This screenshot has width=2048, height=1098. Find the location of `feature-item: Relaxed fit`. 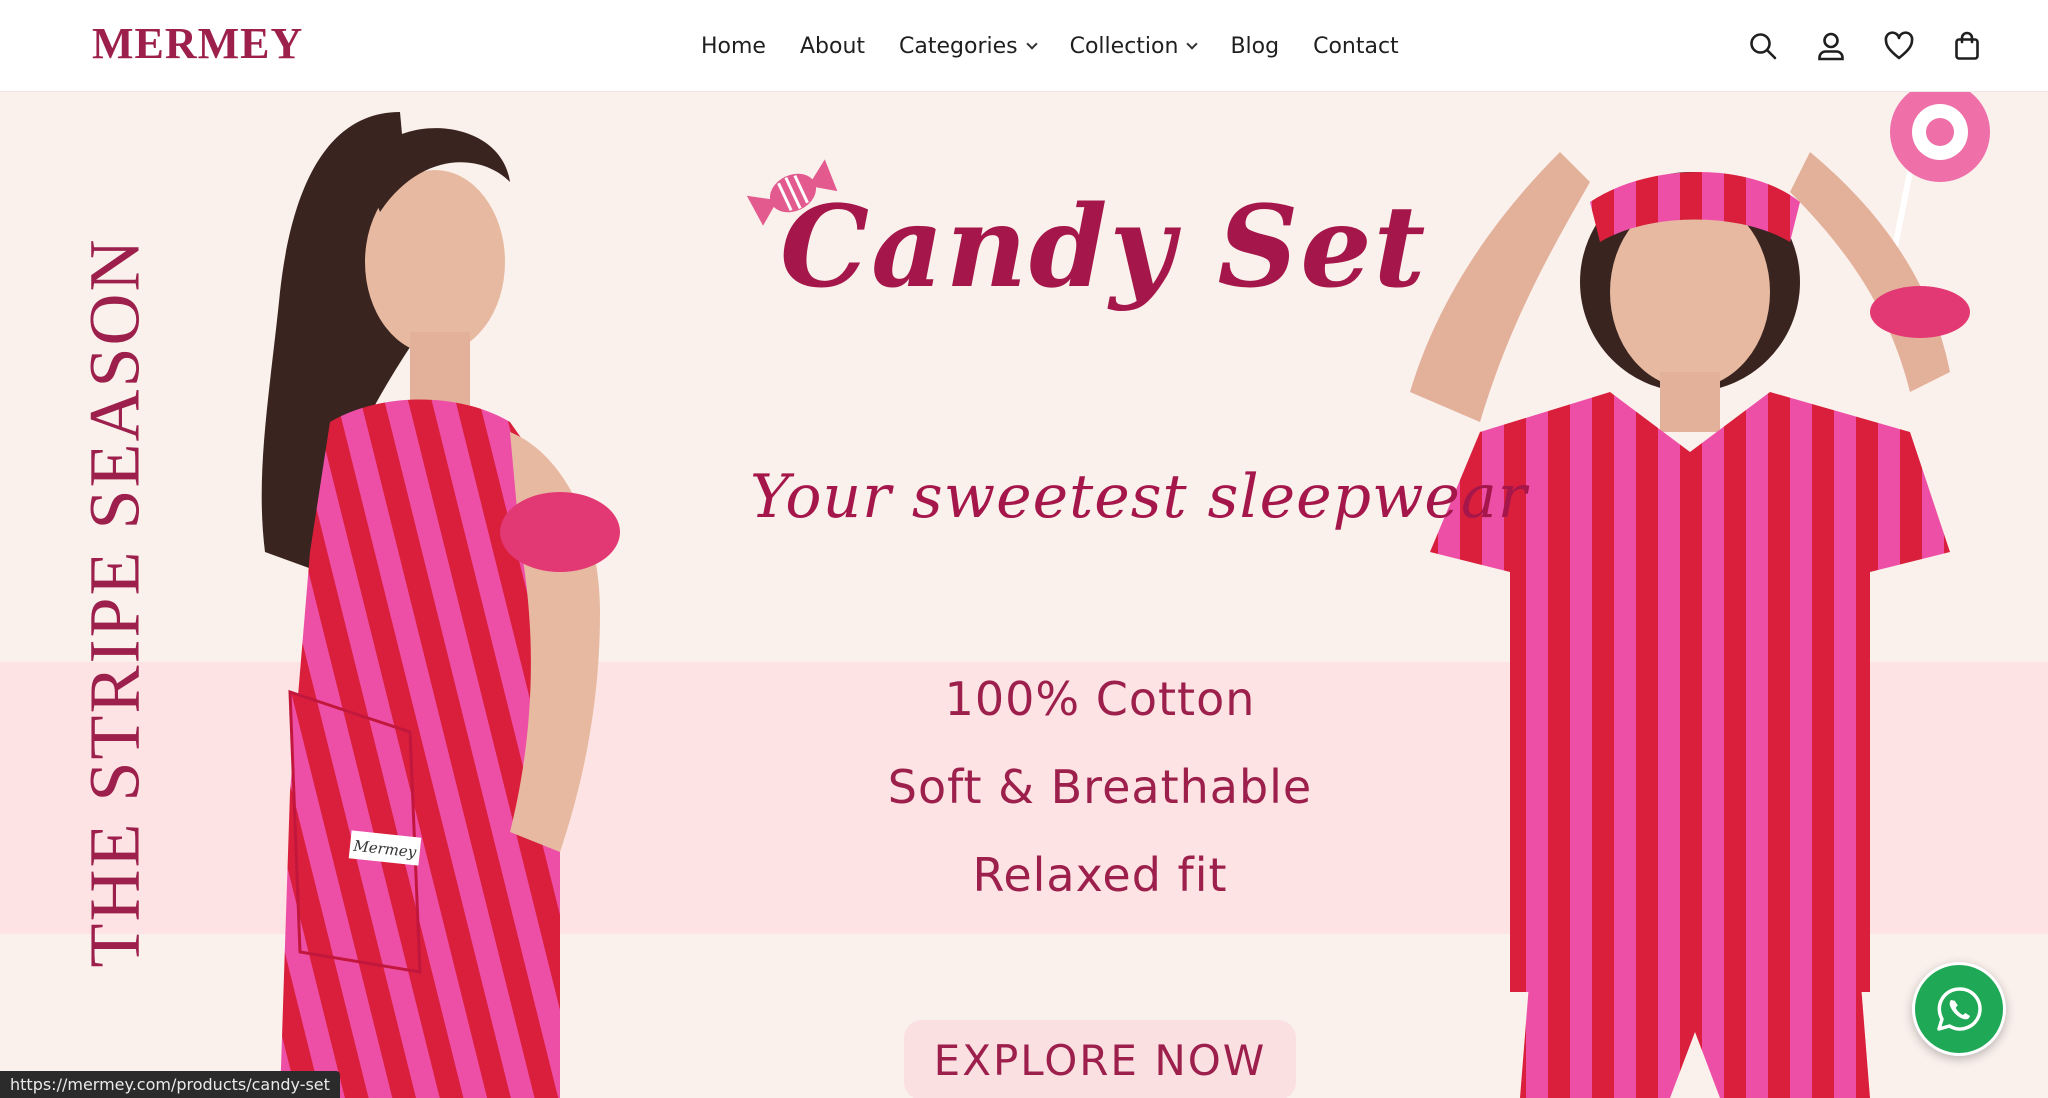

feature-item: Relaxed fit is located at coordinates (1100, 875).